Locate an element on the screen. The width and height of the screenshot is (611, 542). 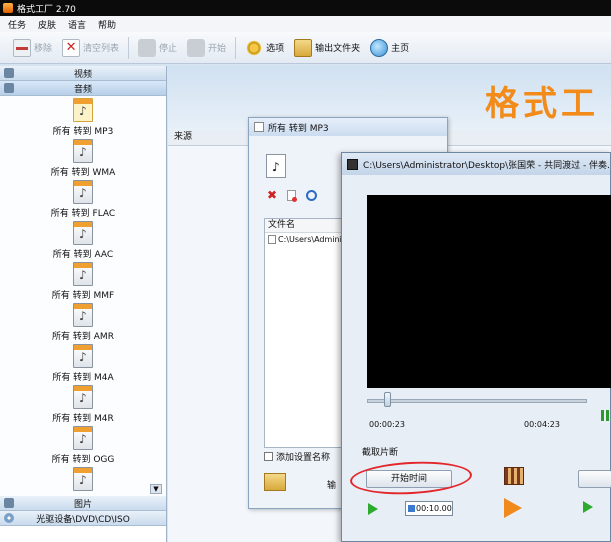
format-item-wma: 所有 转到 WMA is located at coordinates (83, 157).